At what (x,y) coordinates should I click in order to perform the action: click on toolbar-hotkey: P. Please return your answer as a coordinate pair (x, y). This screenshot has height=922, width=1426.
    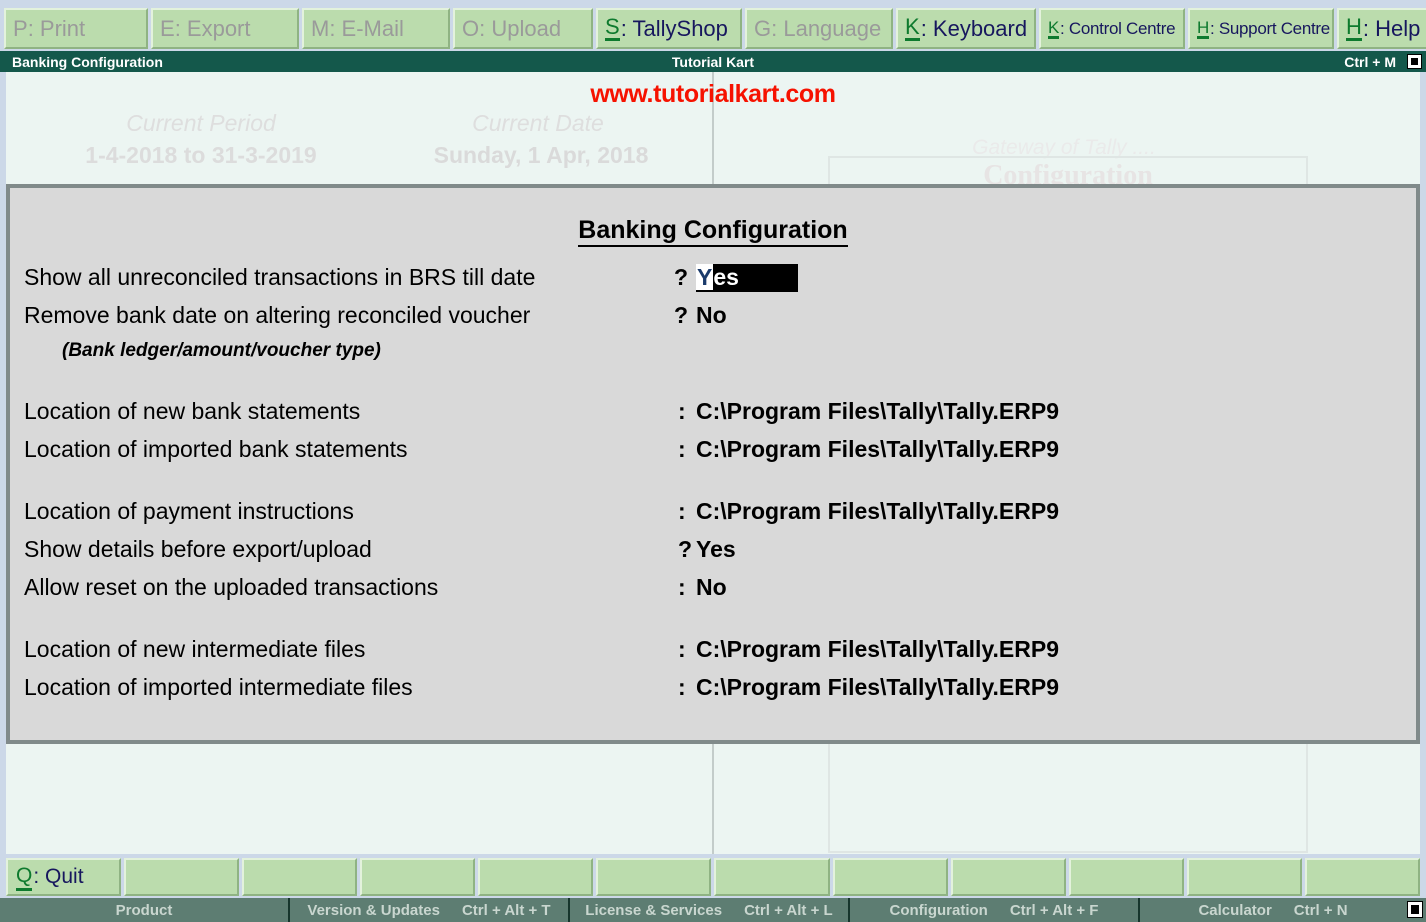
    Looking at the image, I should click on (20, 28).